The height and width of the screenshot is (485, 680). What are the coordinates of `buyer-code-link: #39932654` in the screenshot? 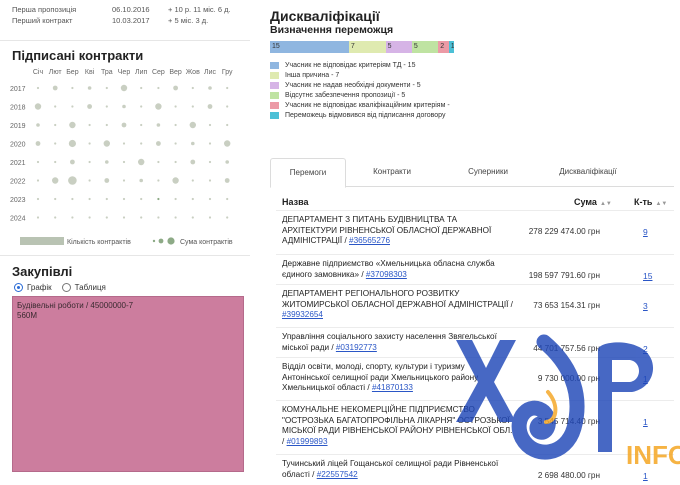 It's located at (302, 314).